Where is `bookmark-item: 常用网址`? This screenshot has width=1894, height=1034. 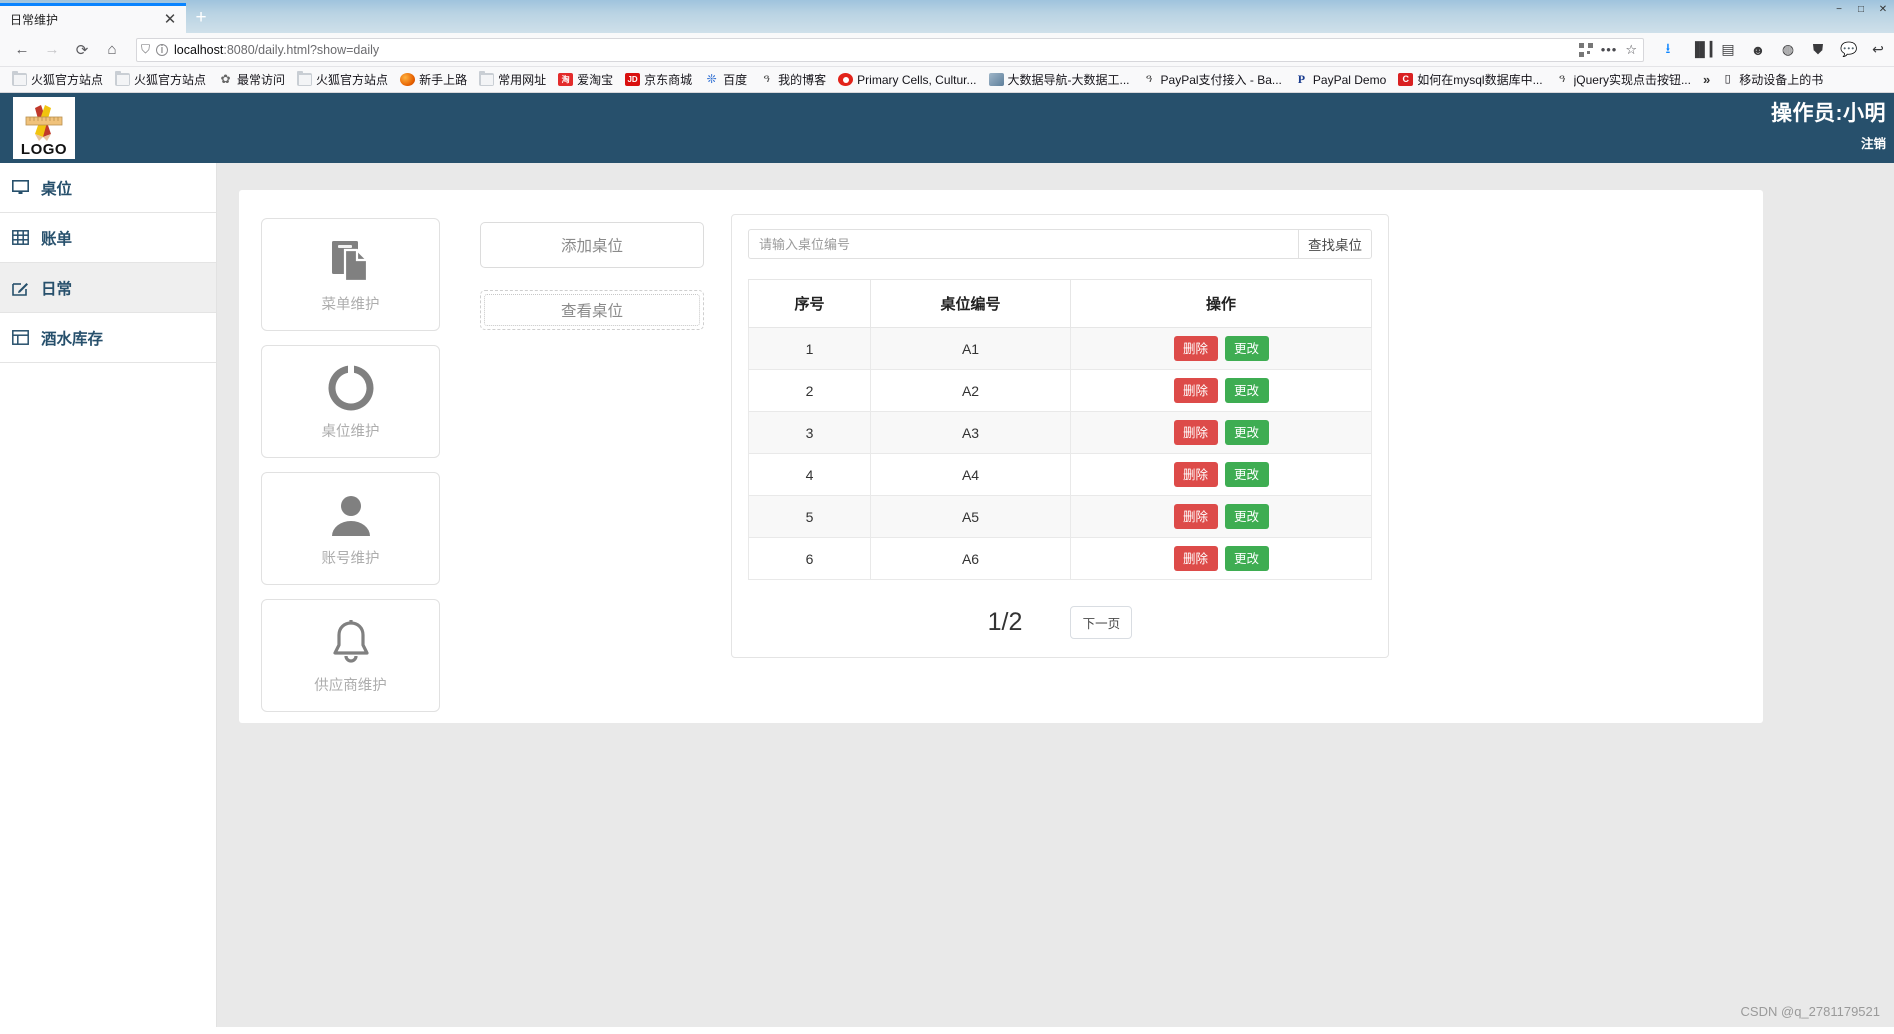
bookmark-item: 常用网址 is located at coordinates (512, 79).